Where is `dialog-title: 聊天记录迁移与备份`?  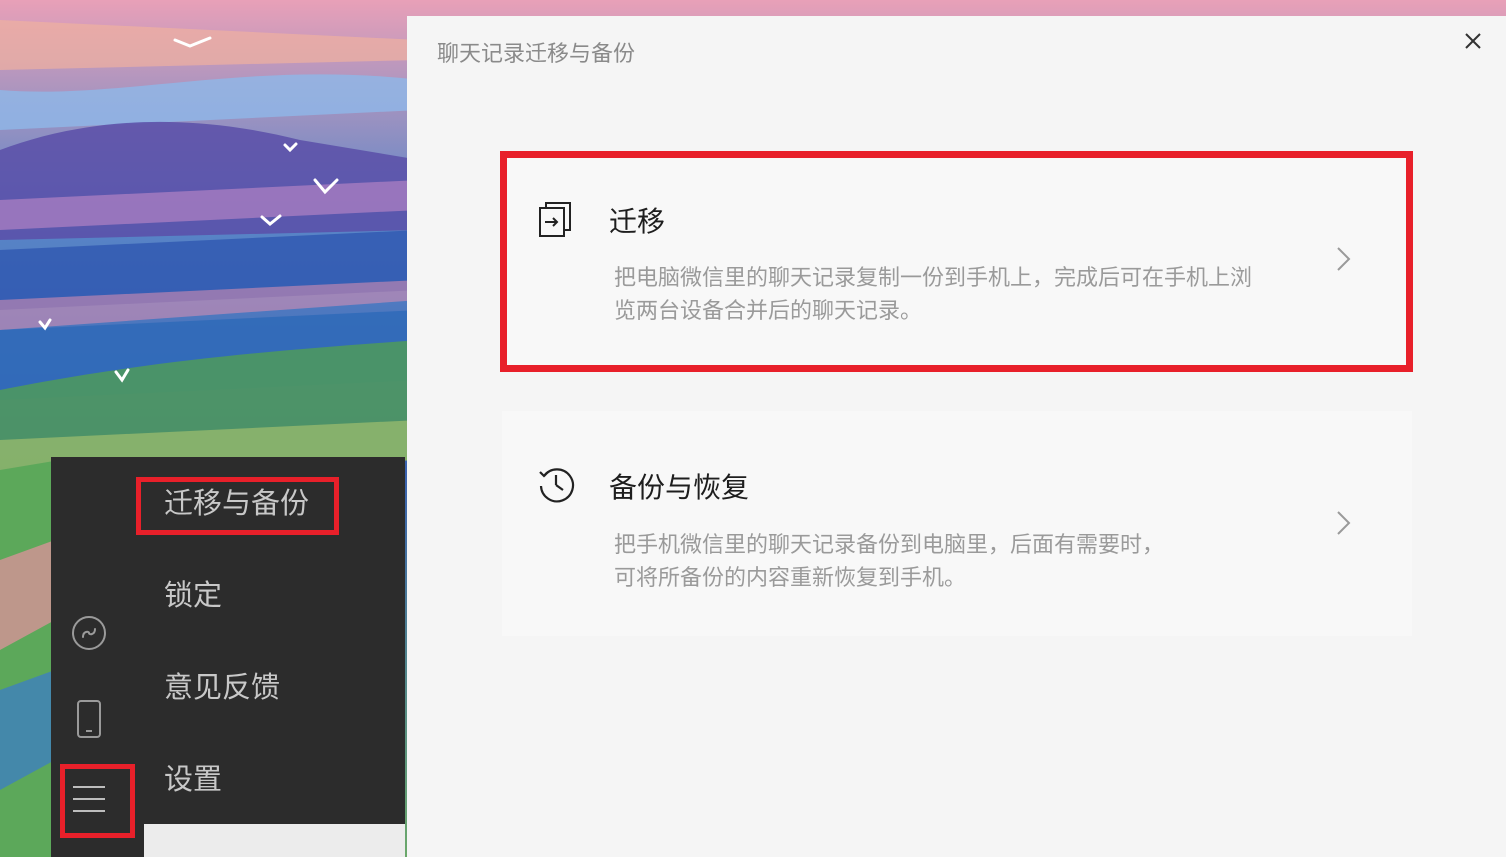
dialog-title: 聊天记录迁移与备份 is located at coordinates (536, 54).